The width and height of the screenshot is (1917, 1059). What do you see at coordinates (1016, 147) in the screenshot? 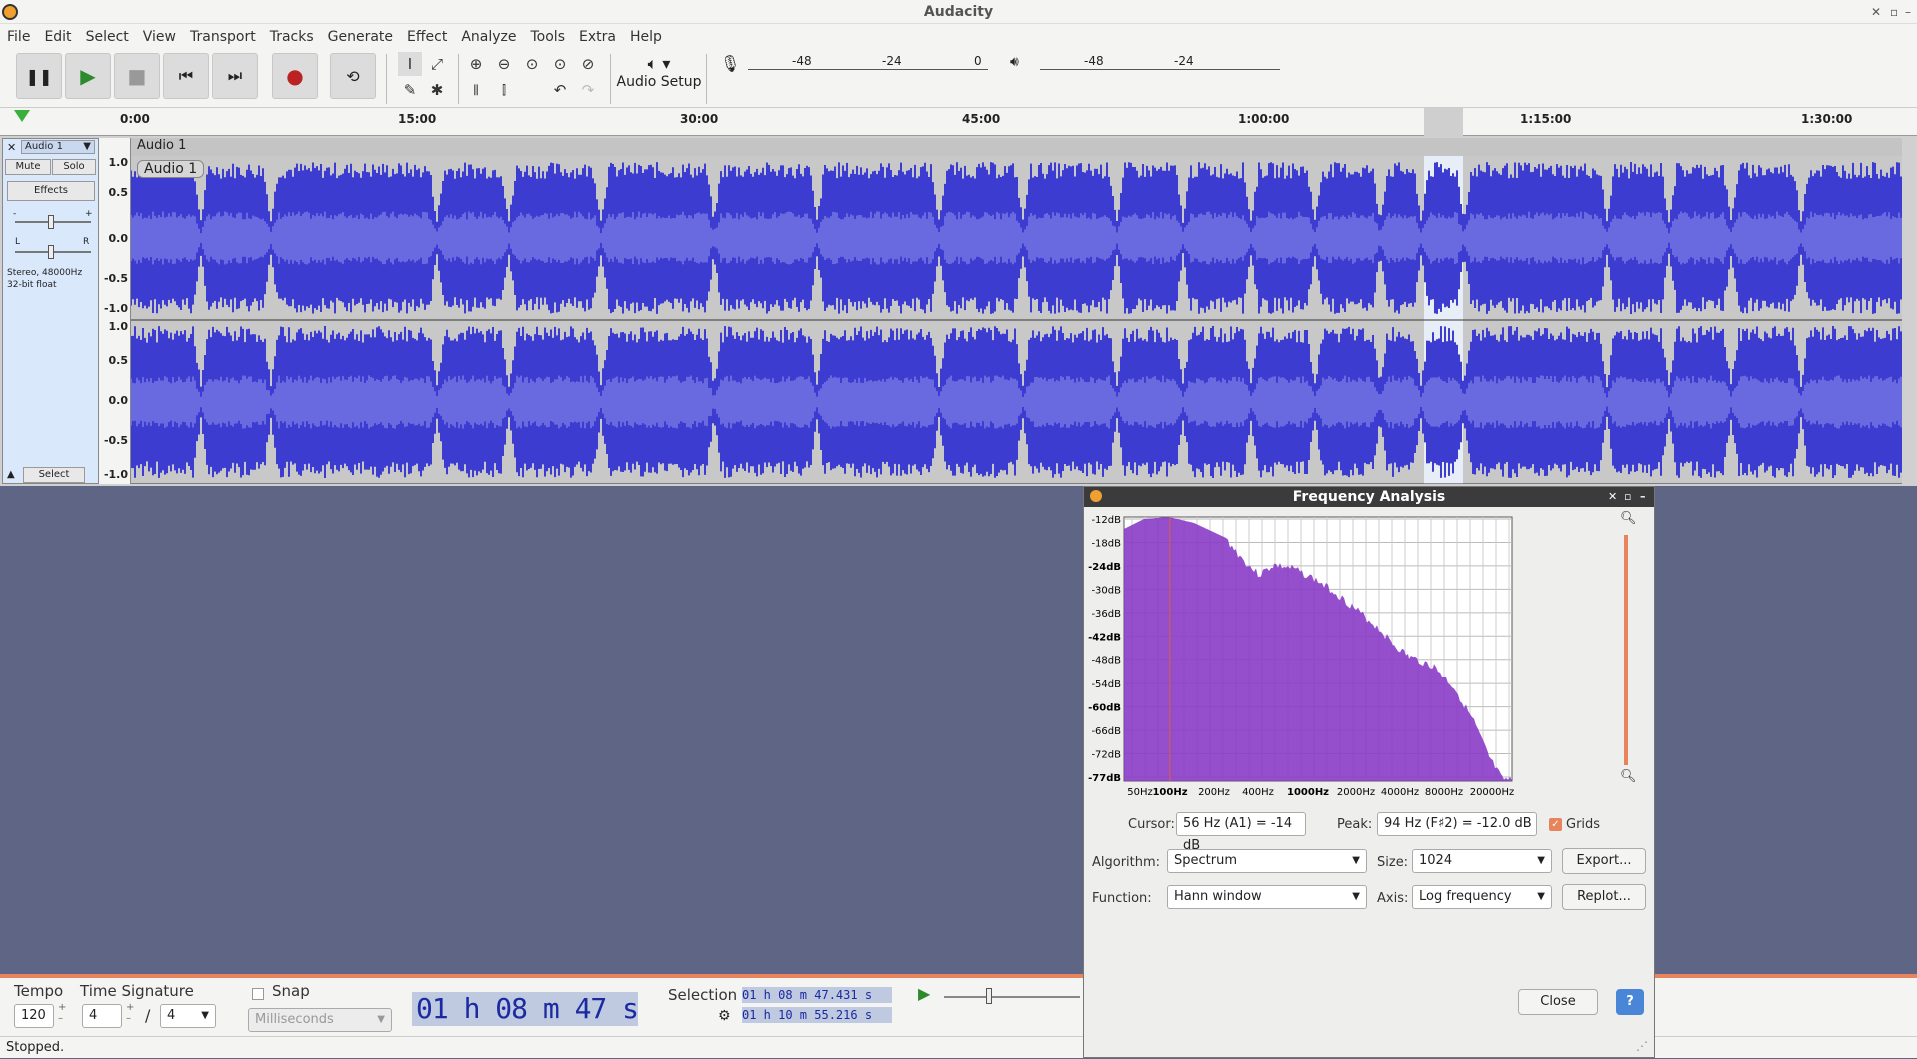
I see `clip-title-bar: Audio 1` at bounding box center [1016, 147].